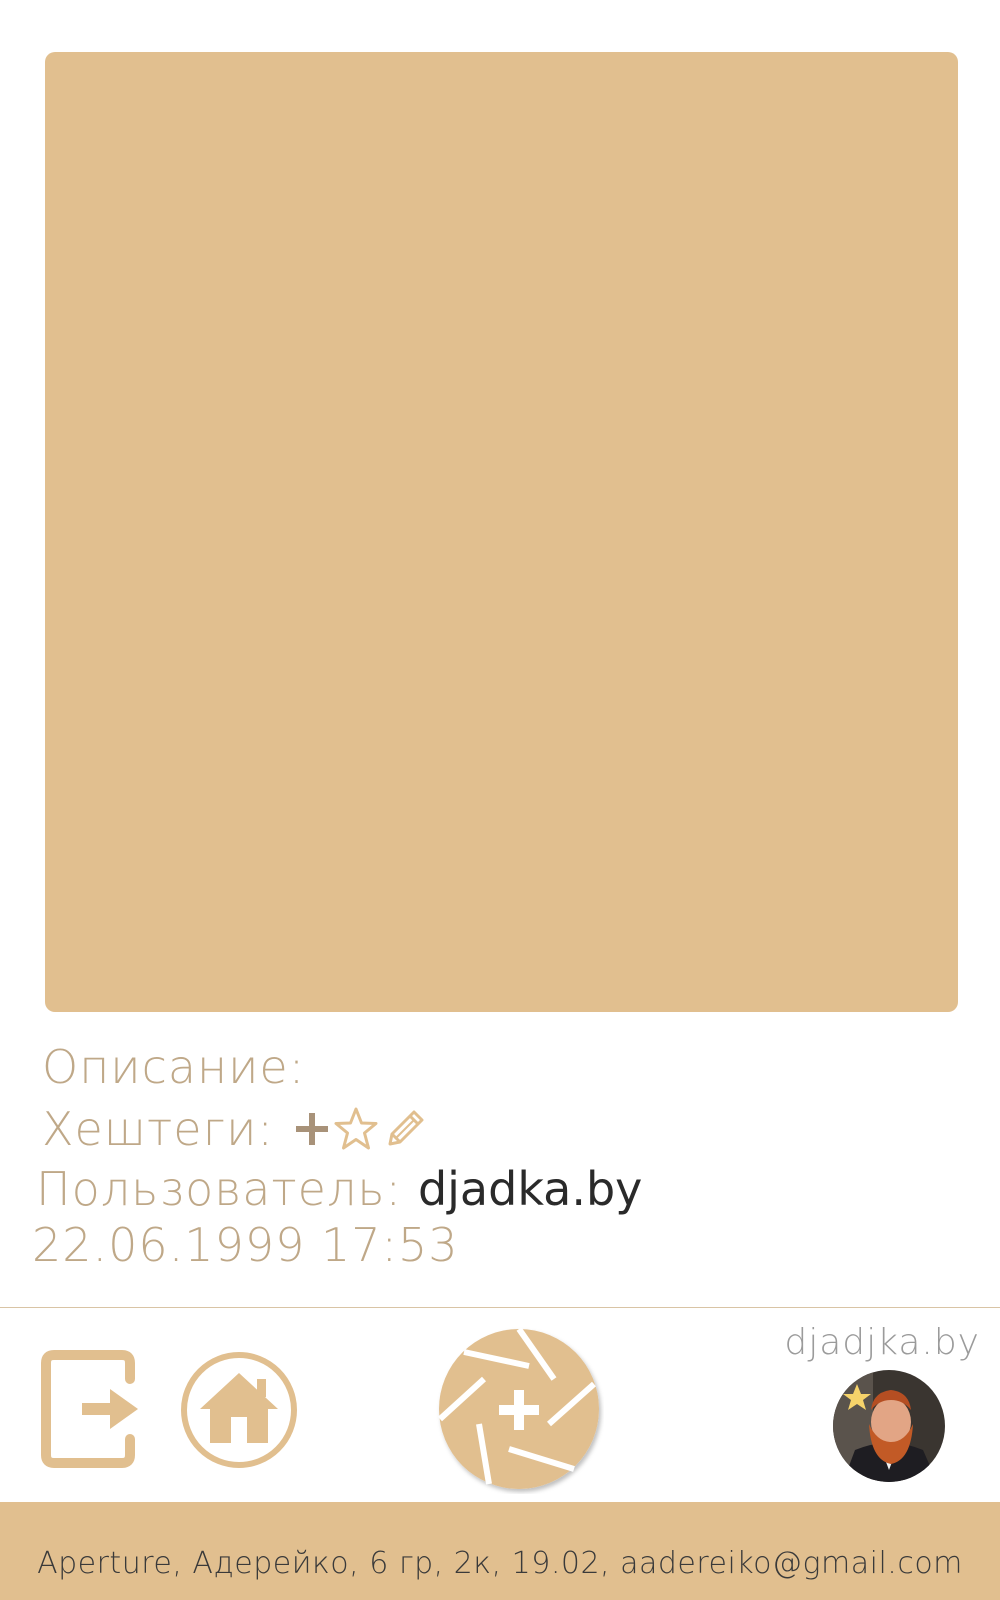 The width and height of the screenshot is (1000, 1600). What do you see at coordinates (356, 1129) in the screenshot?
I see `star-icon` at bounding box center [356, 1129].